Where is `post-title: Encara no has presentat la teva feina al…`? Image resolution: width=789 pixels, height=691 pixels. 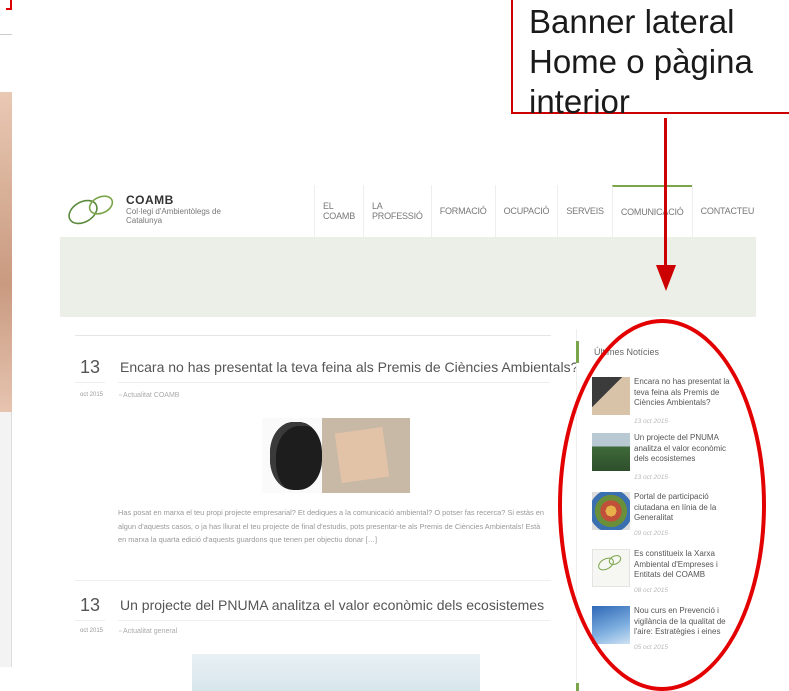 post-title: Encara no has presentat la teva feina al… is located at coordinates (349, 367).